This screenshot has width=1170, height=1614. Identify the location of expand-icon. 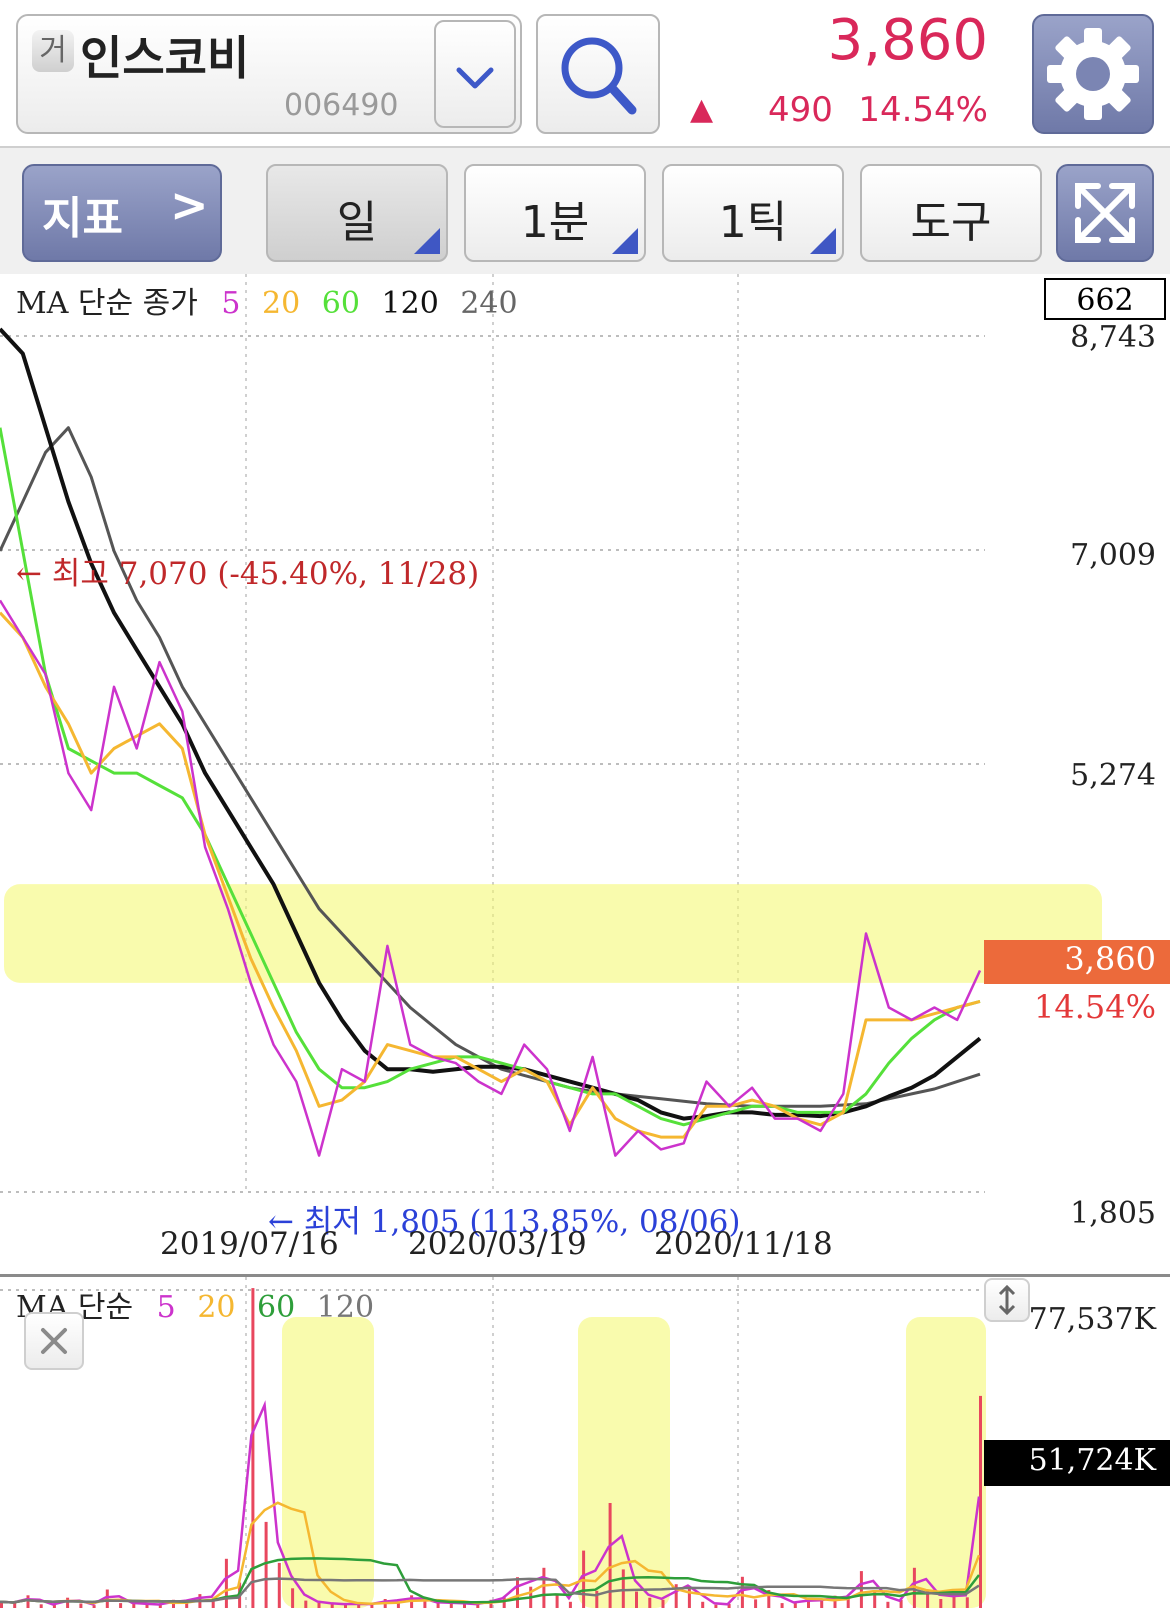
(1105, 213).